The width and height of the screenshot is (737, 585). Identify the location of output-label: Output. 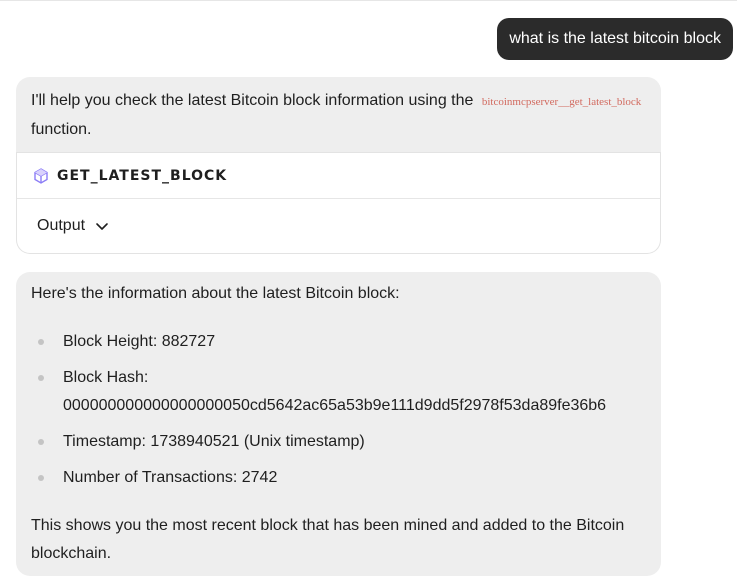
(61, 225).